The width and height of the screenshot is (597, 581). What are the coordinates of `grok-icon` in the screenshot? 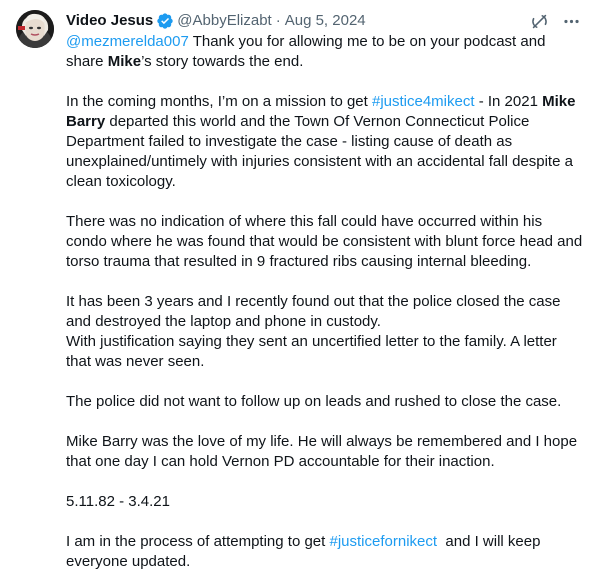 It's located at (539, 21).